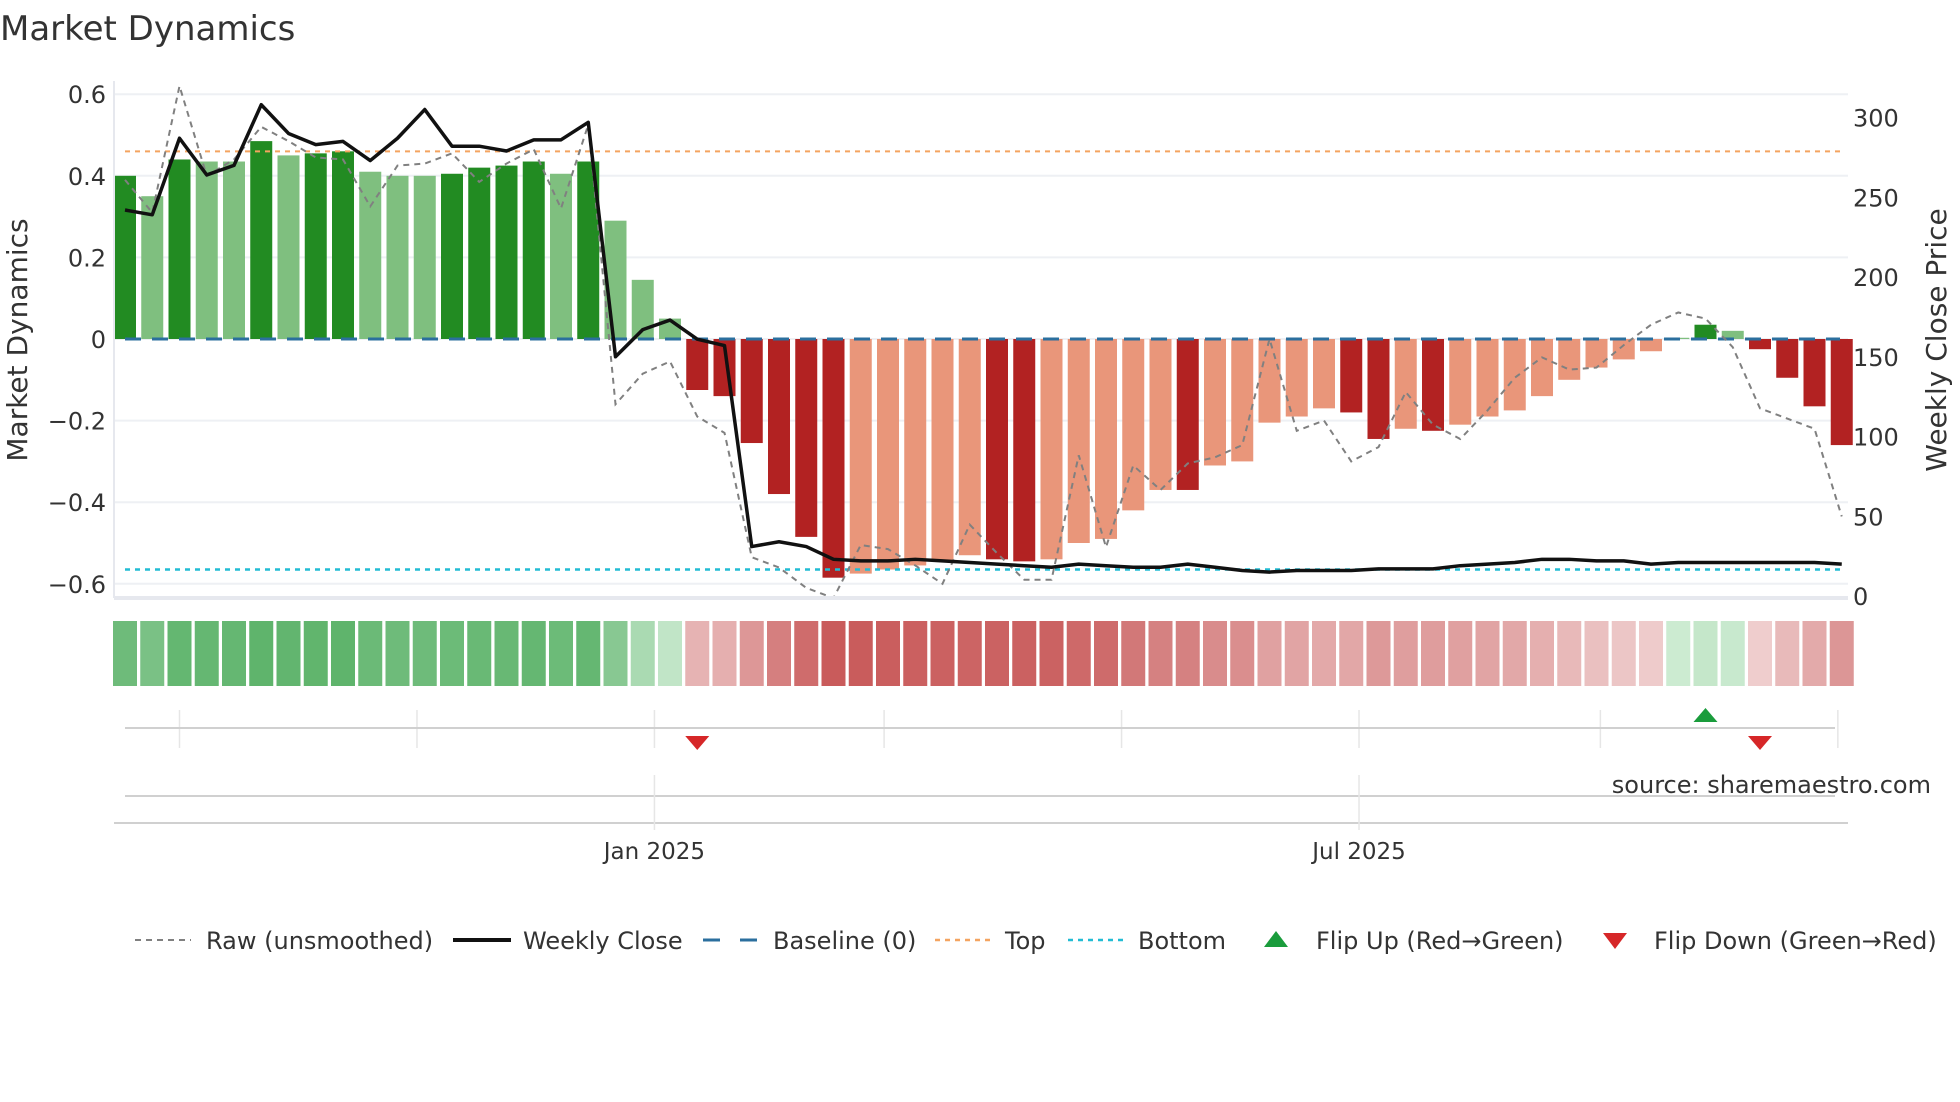 The width and height of the screenshot is (1960, 1102). Describe the element at coordinates (1705, 715) in the screenshot. I see `flip-up-marker` at that location.